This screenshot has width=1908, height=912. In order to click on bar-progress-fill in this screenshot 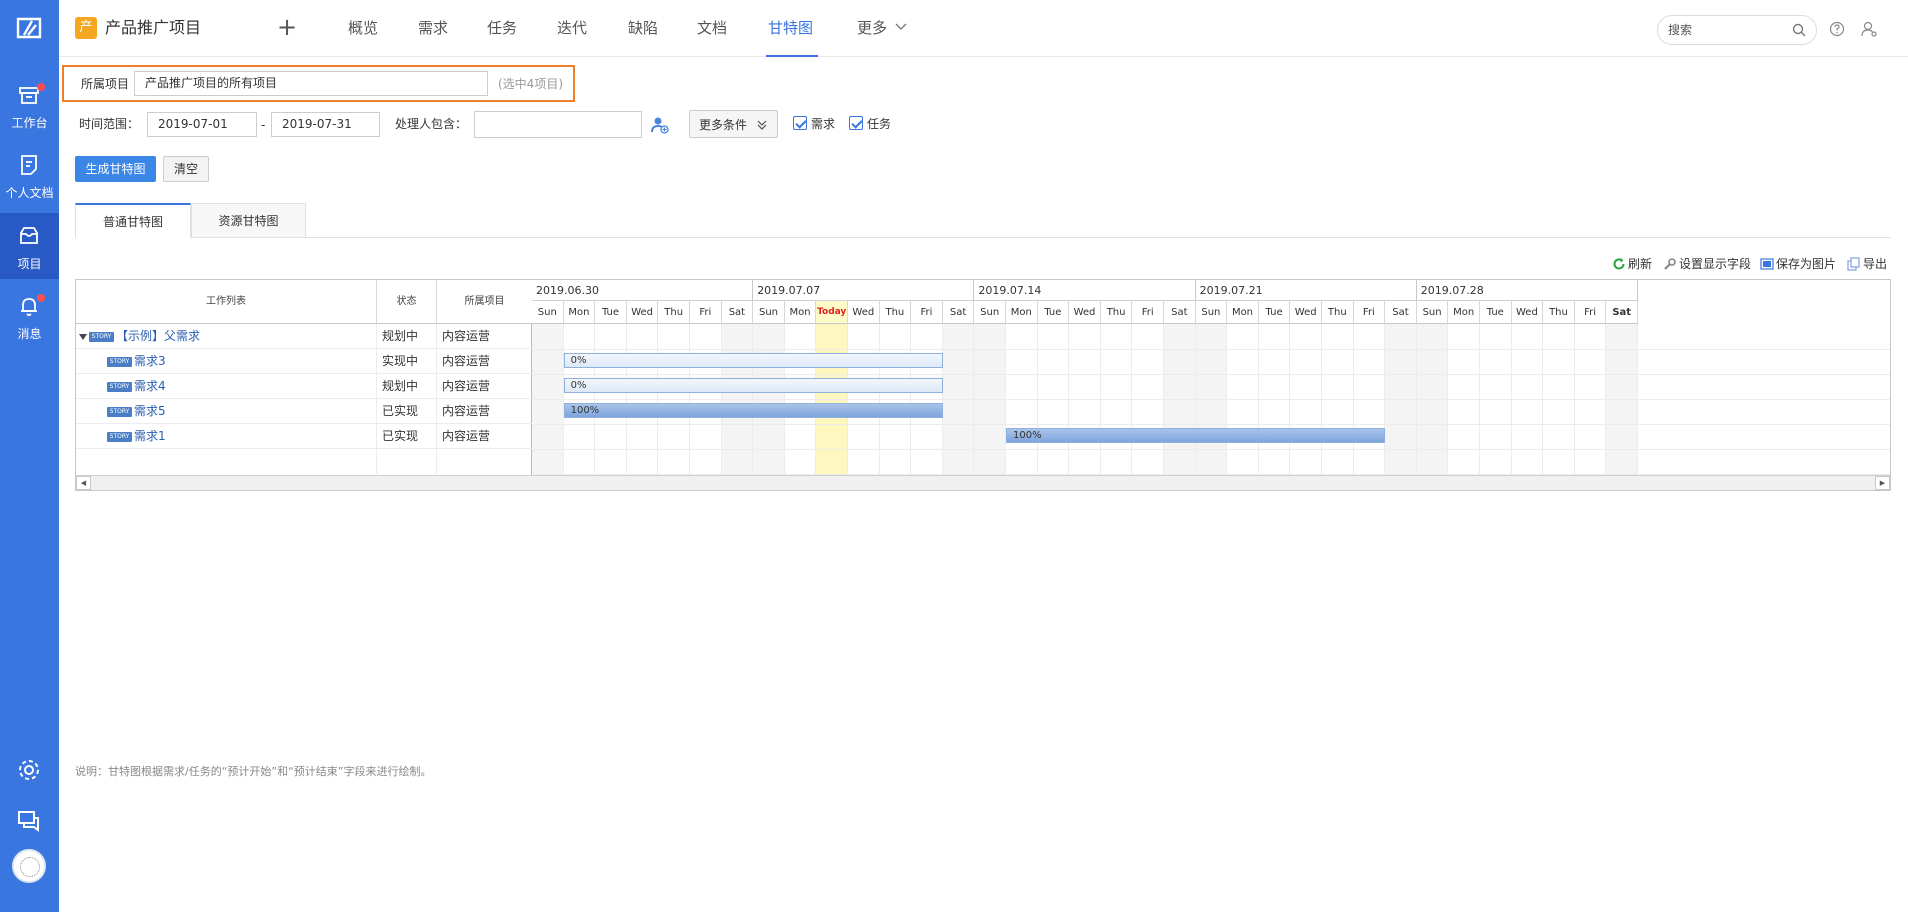, I will do `click(1196, 435)`.